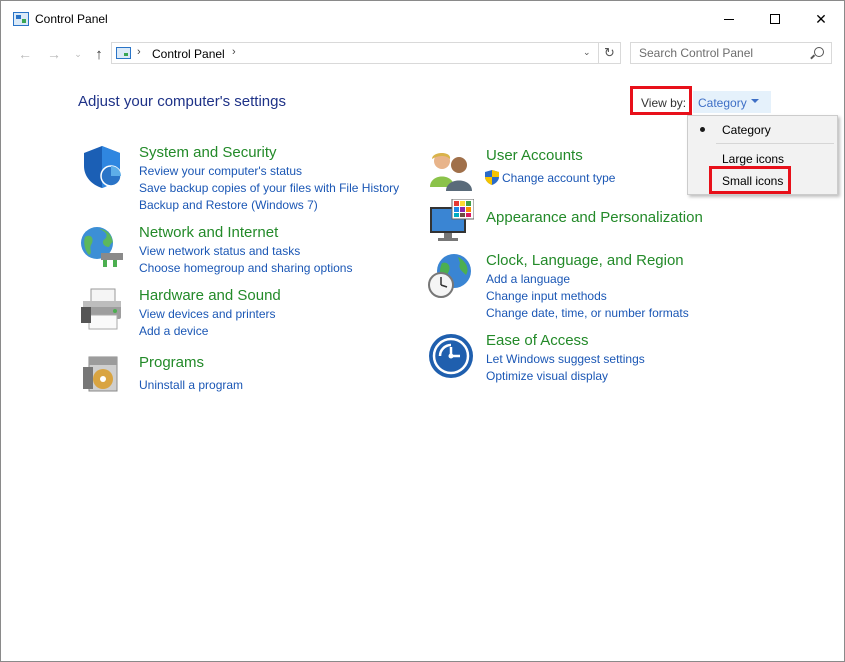 The width and height of the screenshot is (845, 662). I want to click on link-add-device: Add a device, so click(173, 331).